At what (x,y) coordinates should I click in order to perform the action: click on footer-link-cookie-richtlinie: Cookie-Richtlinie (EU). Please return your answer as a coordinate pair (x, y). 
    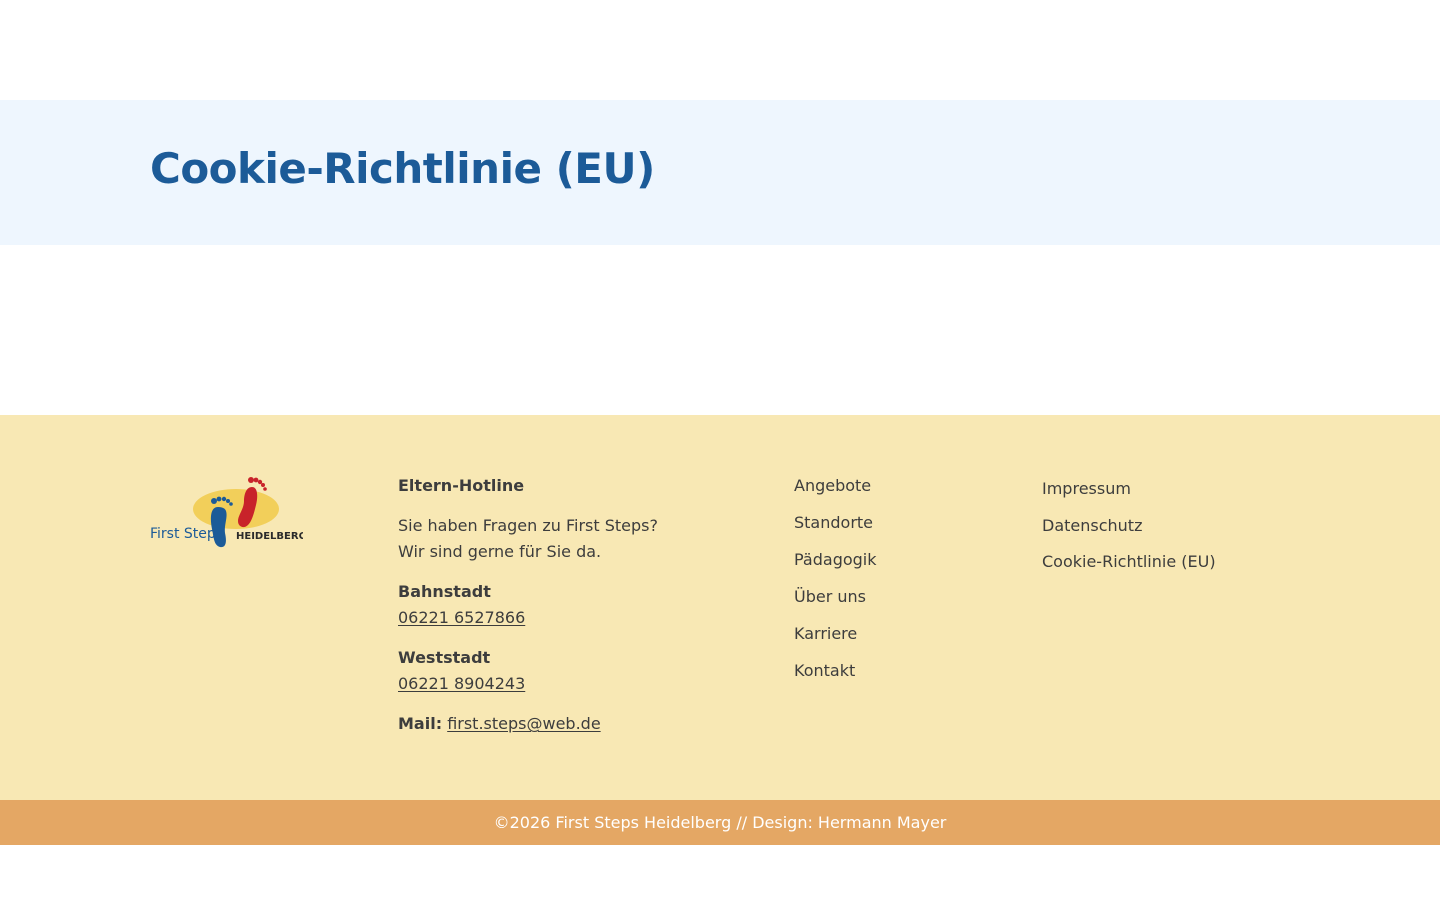
    Looking at the image, I should click on (1172, 562).